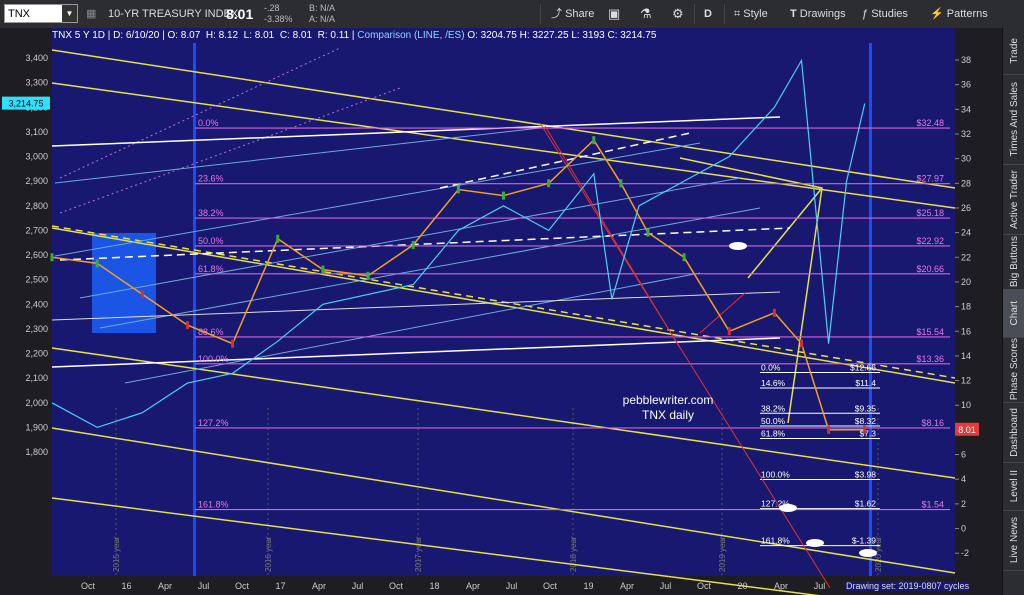  What do you see at coordinates (268, 554) in the screenshot?
I see `year-mark: 2016 year` at bounding box center [268, 554].